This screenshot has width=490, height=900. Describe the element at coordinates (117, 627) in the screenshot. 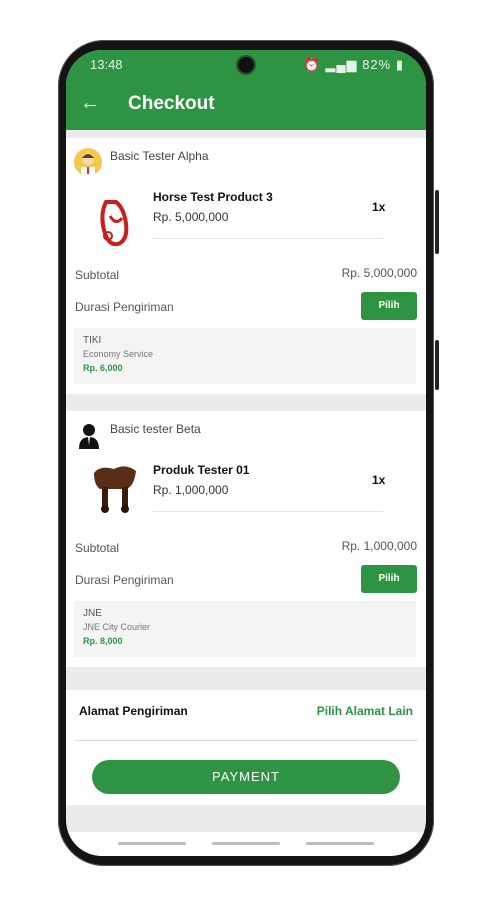

I see `courier-service: JNE City Courier` at that location.